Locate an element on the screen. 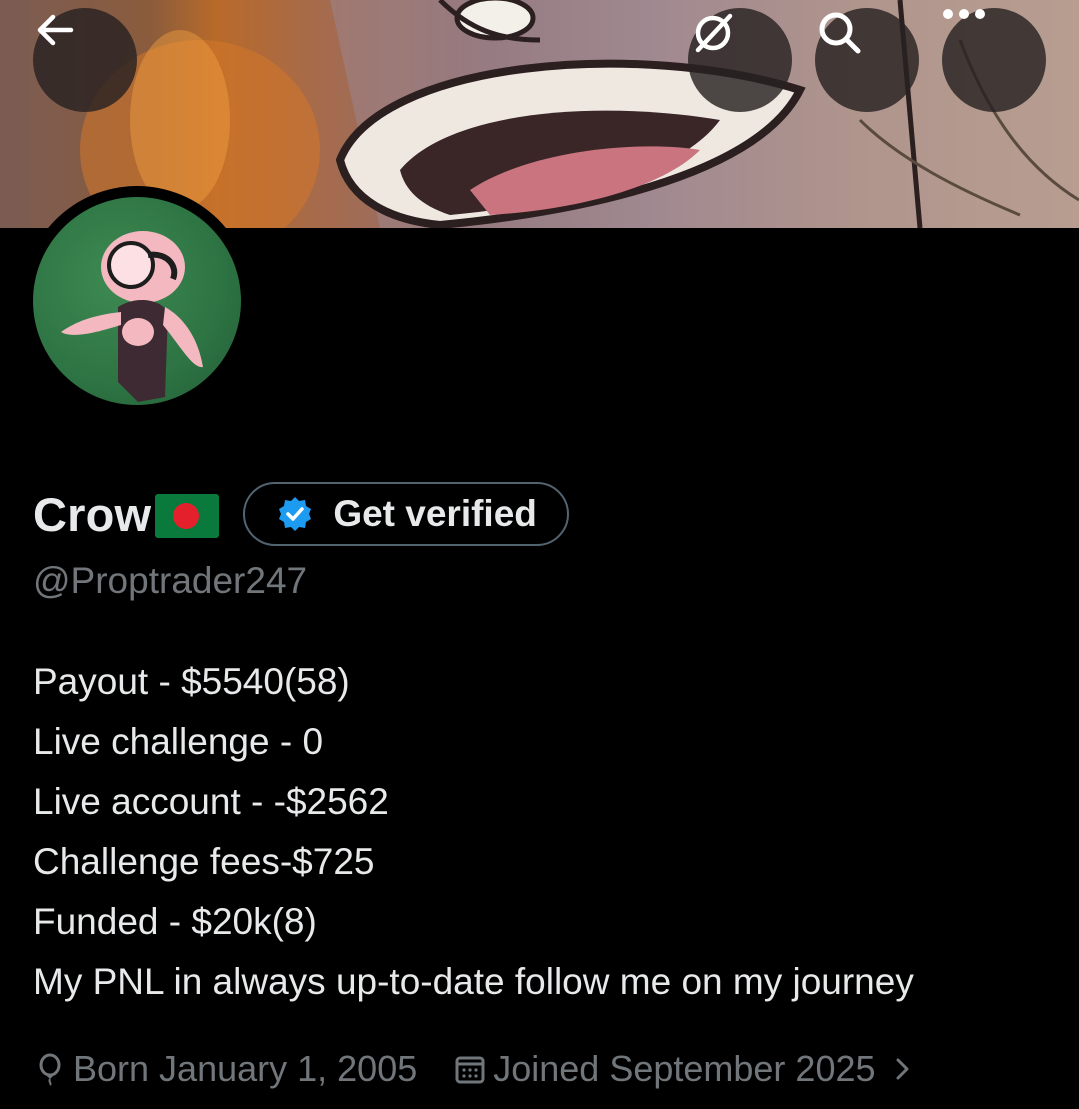 The width and height of the screenshot is (1079, 1109). birthday-item: Born January 1, 2005 is located at coordinates (225, 1069).